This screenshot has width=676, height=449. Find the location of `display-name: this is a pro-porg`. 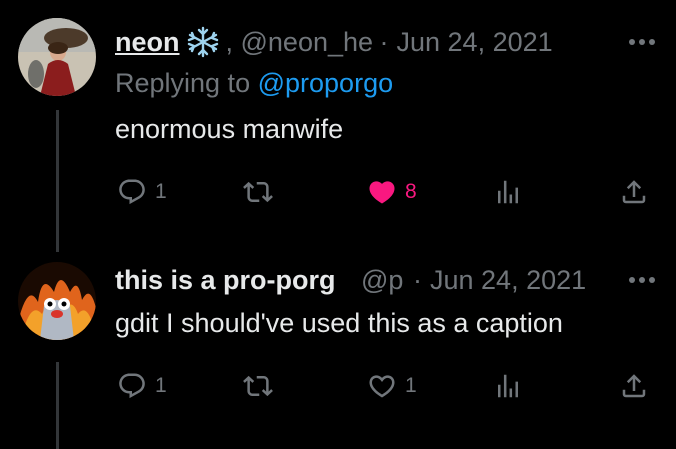

display-name: this is a pro-porg is located at coordinates (235, 280).